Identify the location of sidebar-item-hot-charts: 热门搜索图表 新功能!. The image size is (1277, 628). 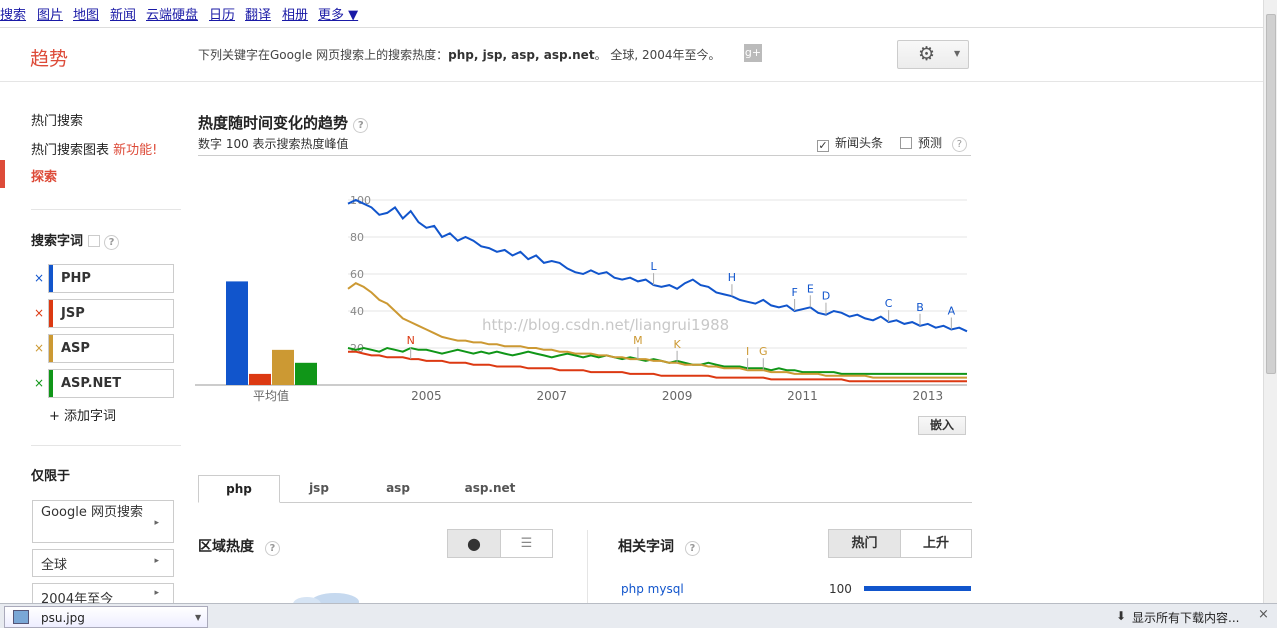
(94, 148).